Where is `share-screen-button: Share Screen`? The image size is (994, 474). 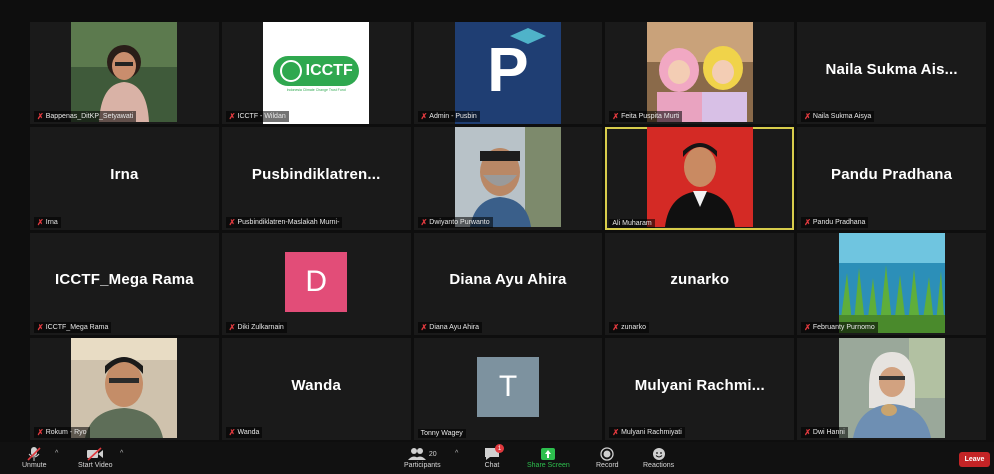
share-screen-button: Share Screen is located at coordinates (548, 457).